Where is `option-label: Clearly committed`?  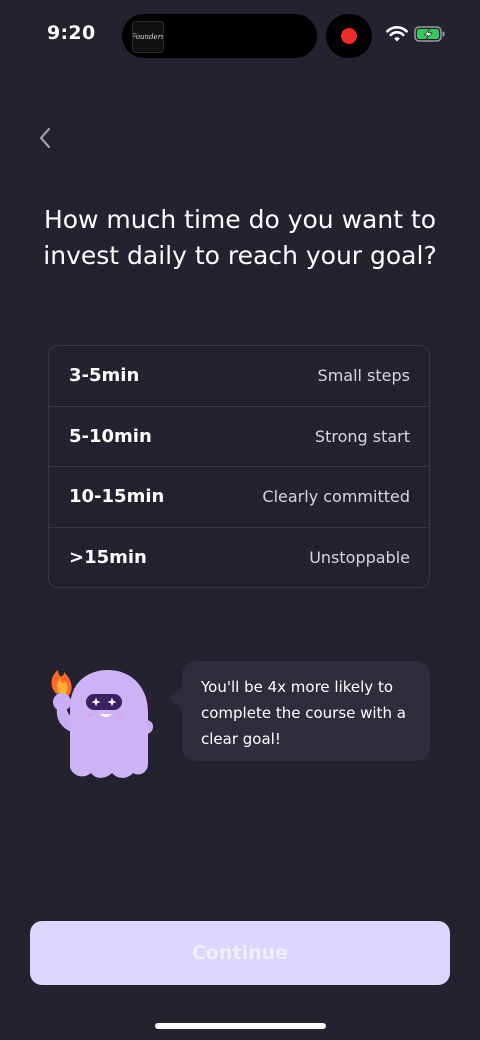
option-label: Clearly committed is located at coordinates (336, 497).